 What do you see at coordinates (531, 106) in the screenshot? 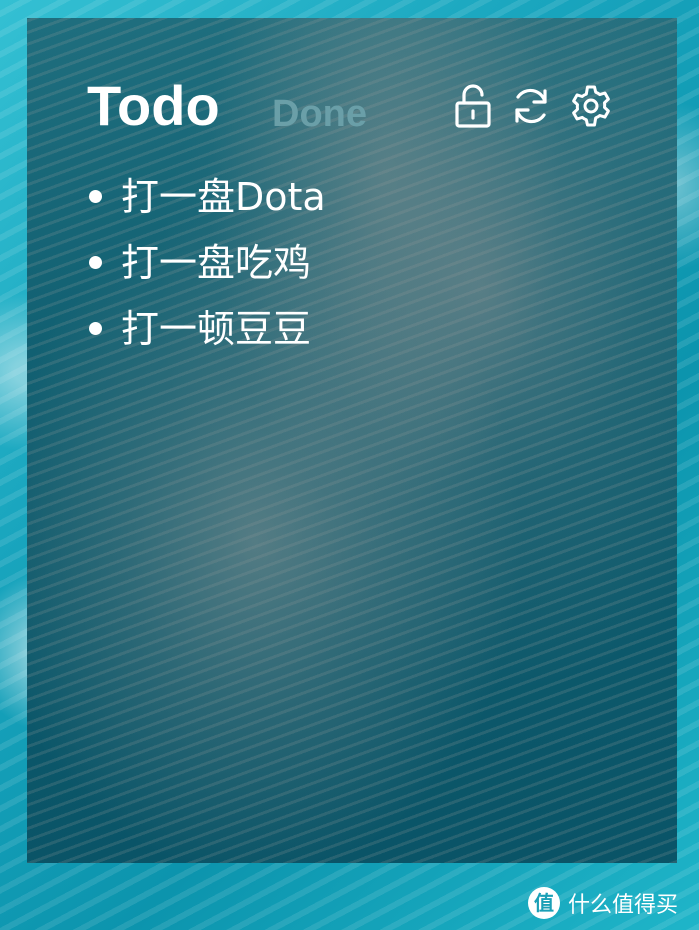
I see `refresh-icon` at bounding box center [531, 106].